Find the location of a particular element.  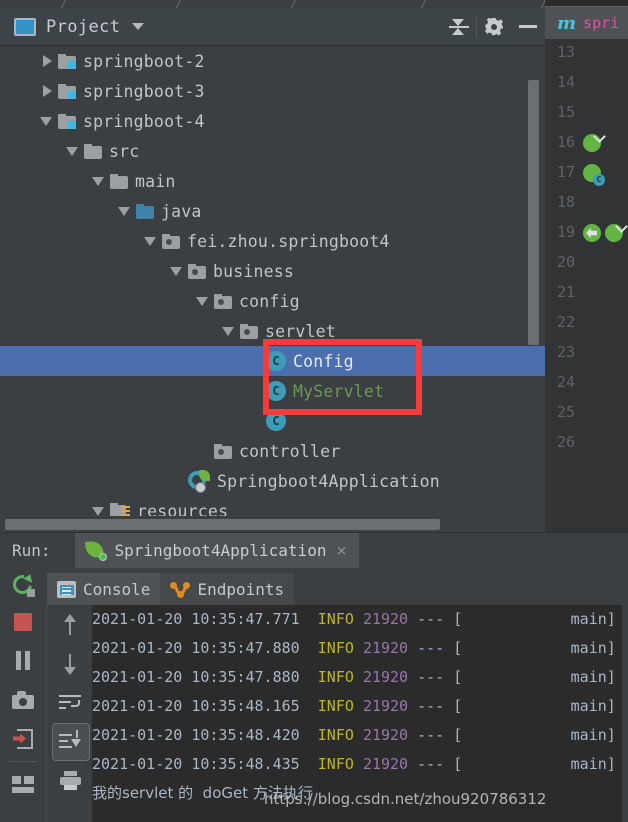

tree-row: fei.zhou.springboot4 is located at coordinates (272, 241).